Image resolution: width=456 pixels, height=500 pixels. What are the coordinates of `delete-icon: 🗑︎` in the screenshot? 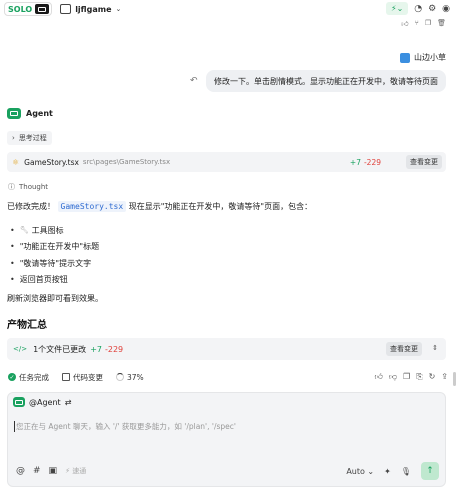 It's located at (441, 23).